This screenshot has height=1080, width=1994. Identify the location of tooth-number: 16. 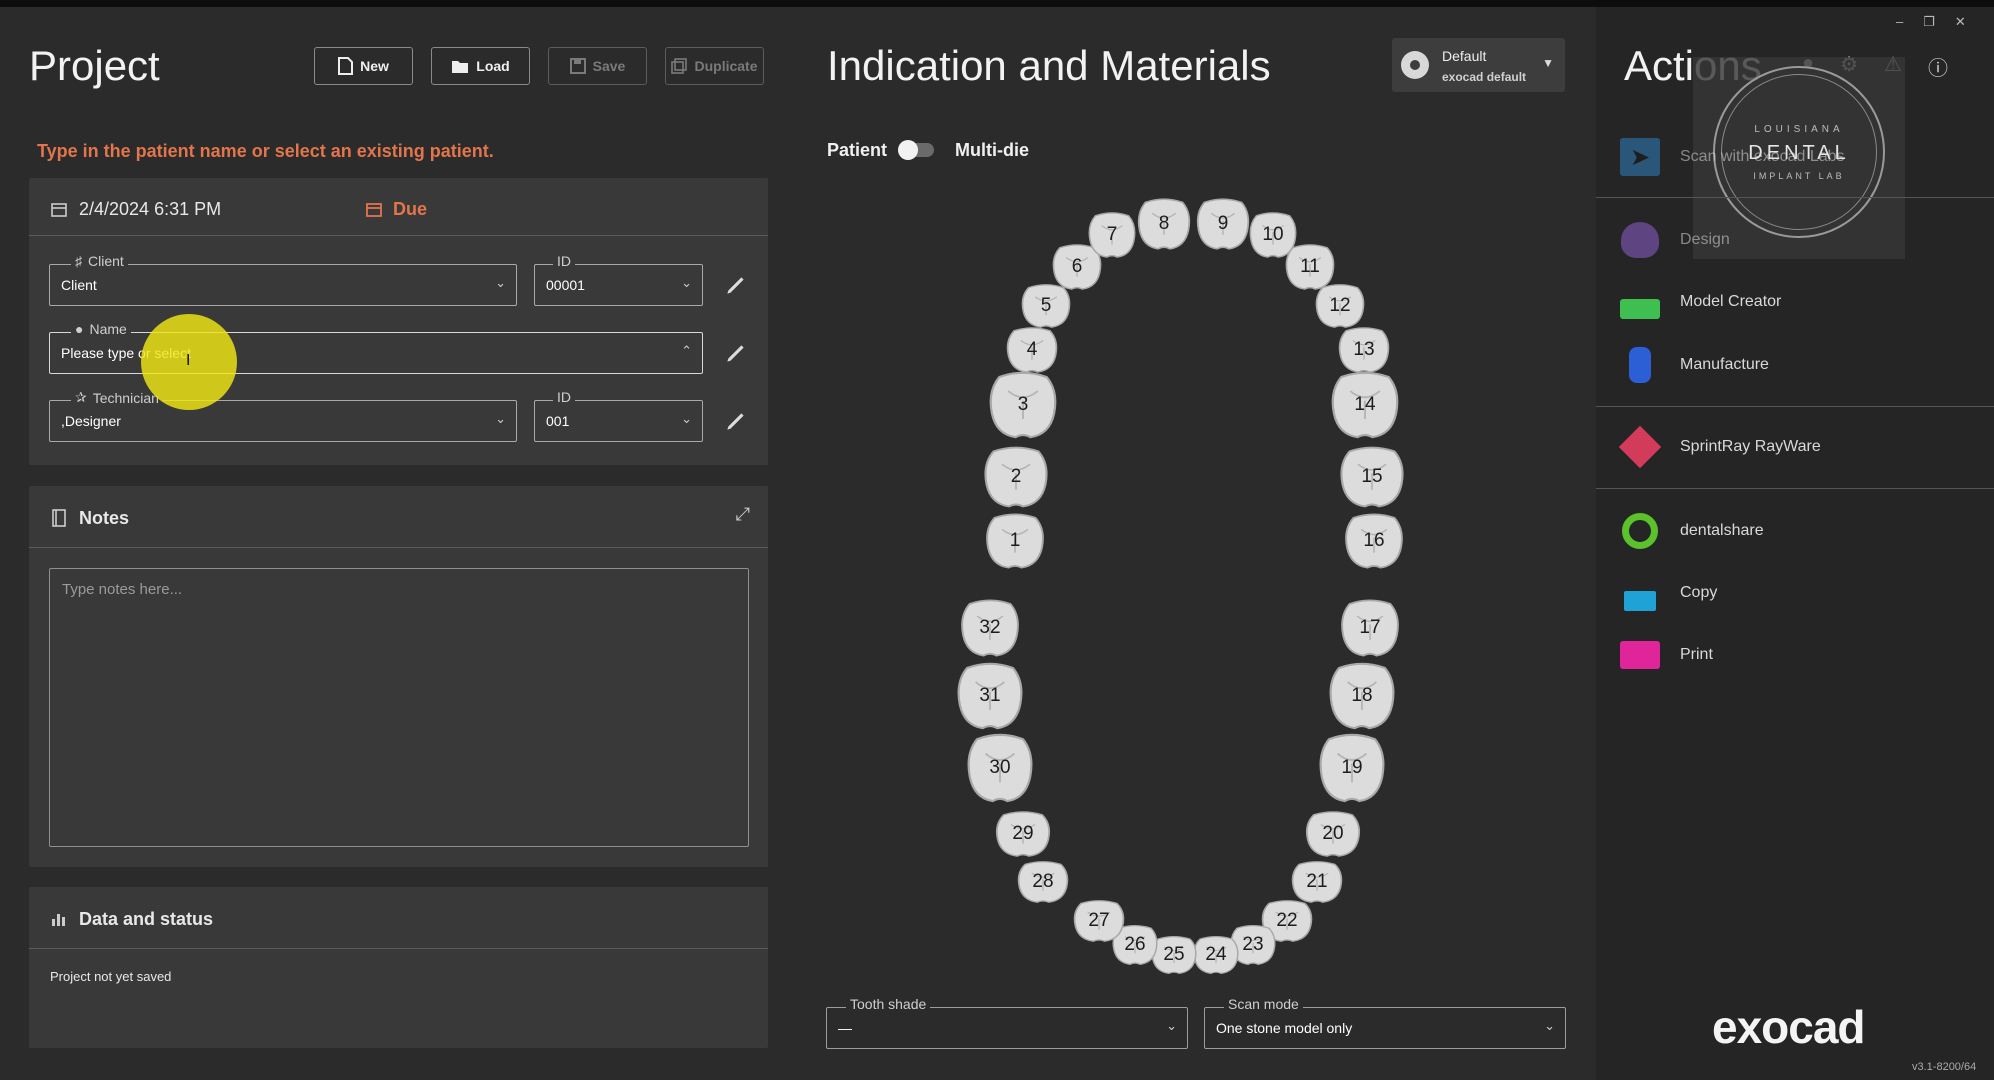
(1374, 540).